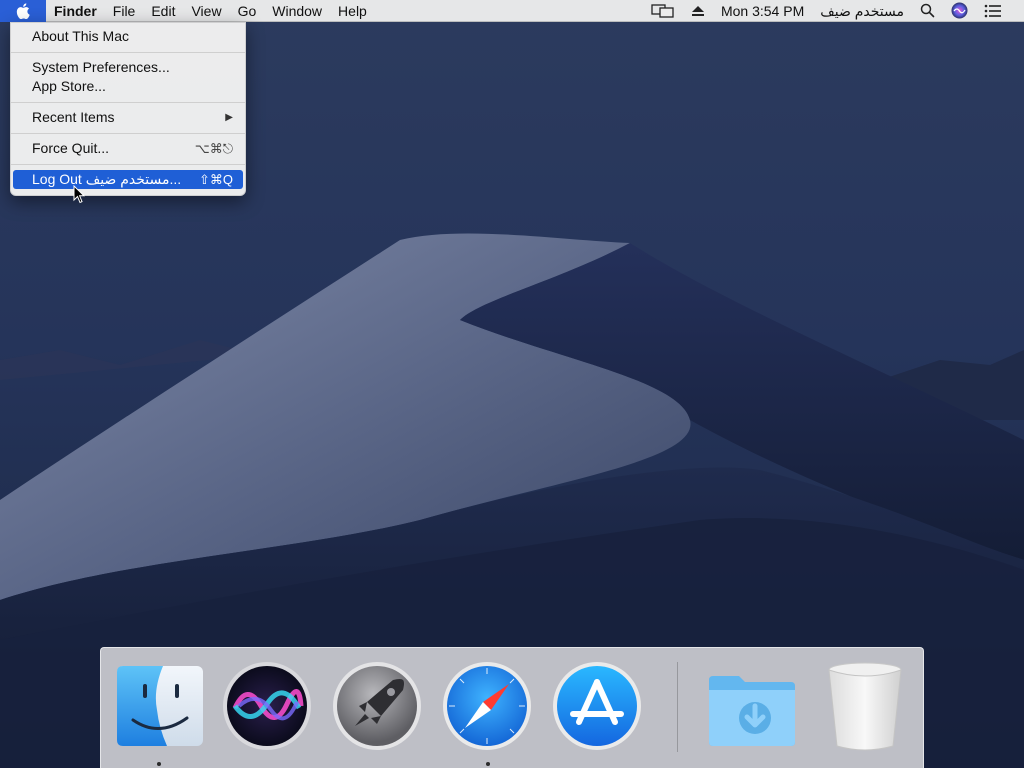 Image resolution: width=1024 pixels, height=768 pixels. I want to click on menu-item-about-this-mac: About This Mac, so click(128, 36).